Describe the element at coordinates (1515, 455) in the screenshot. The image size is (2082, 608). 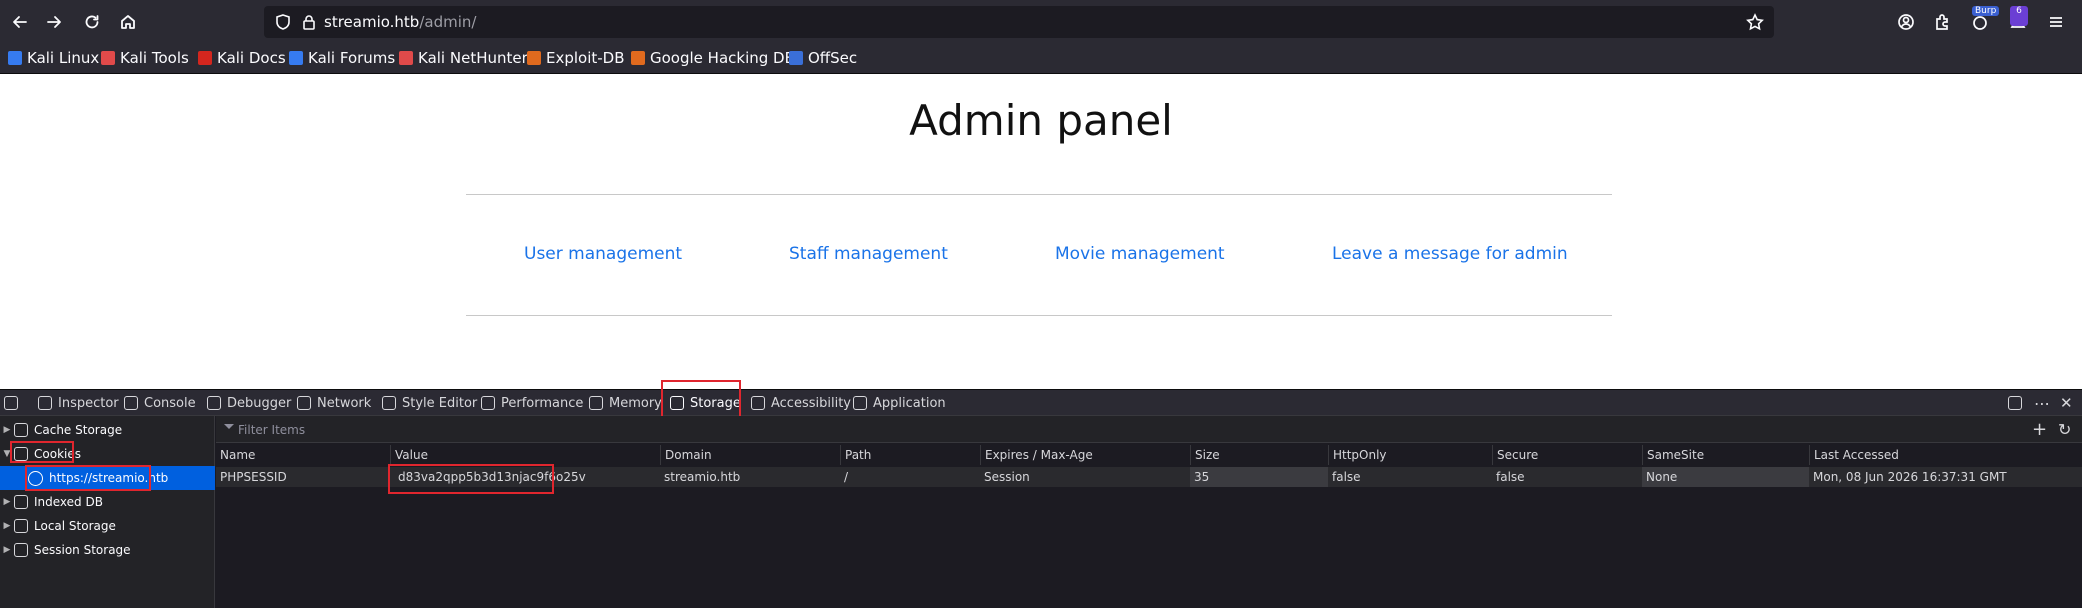
I see `column-header-secure: Secure` at that location.